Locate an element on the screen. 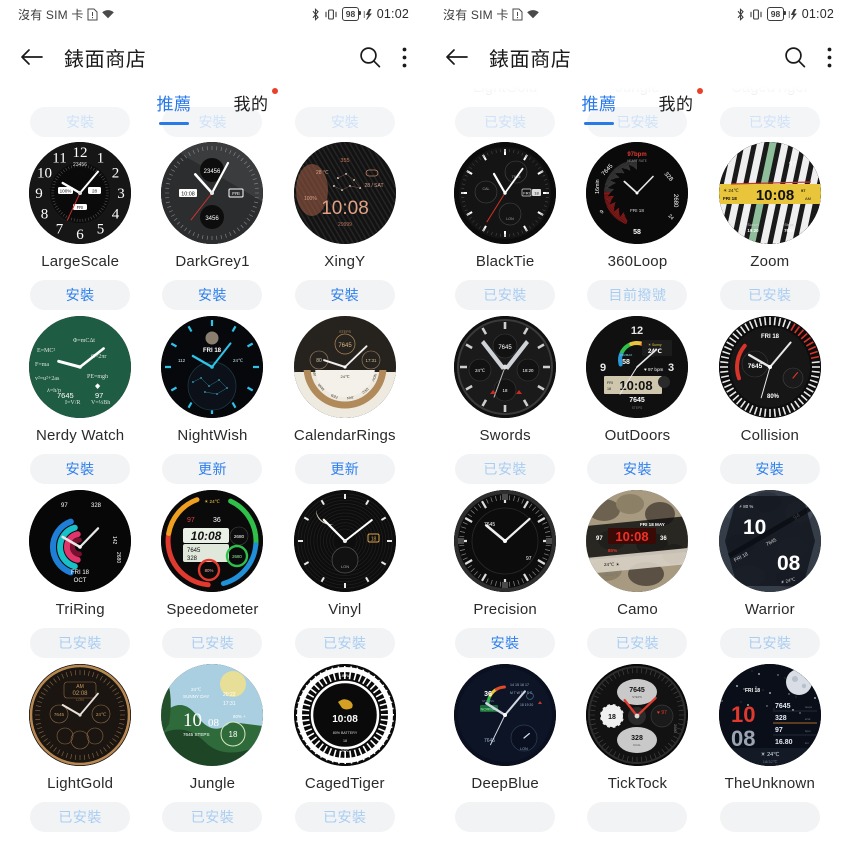  svg-text: AM is located at coordinates (808, 198).